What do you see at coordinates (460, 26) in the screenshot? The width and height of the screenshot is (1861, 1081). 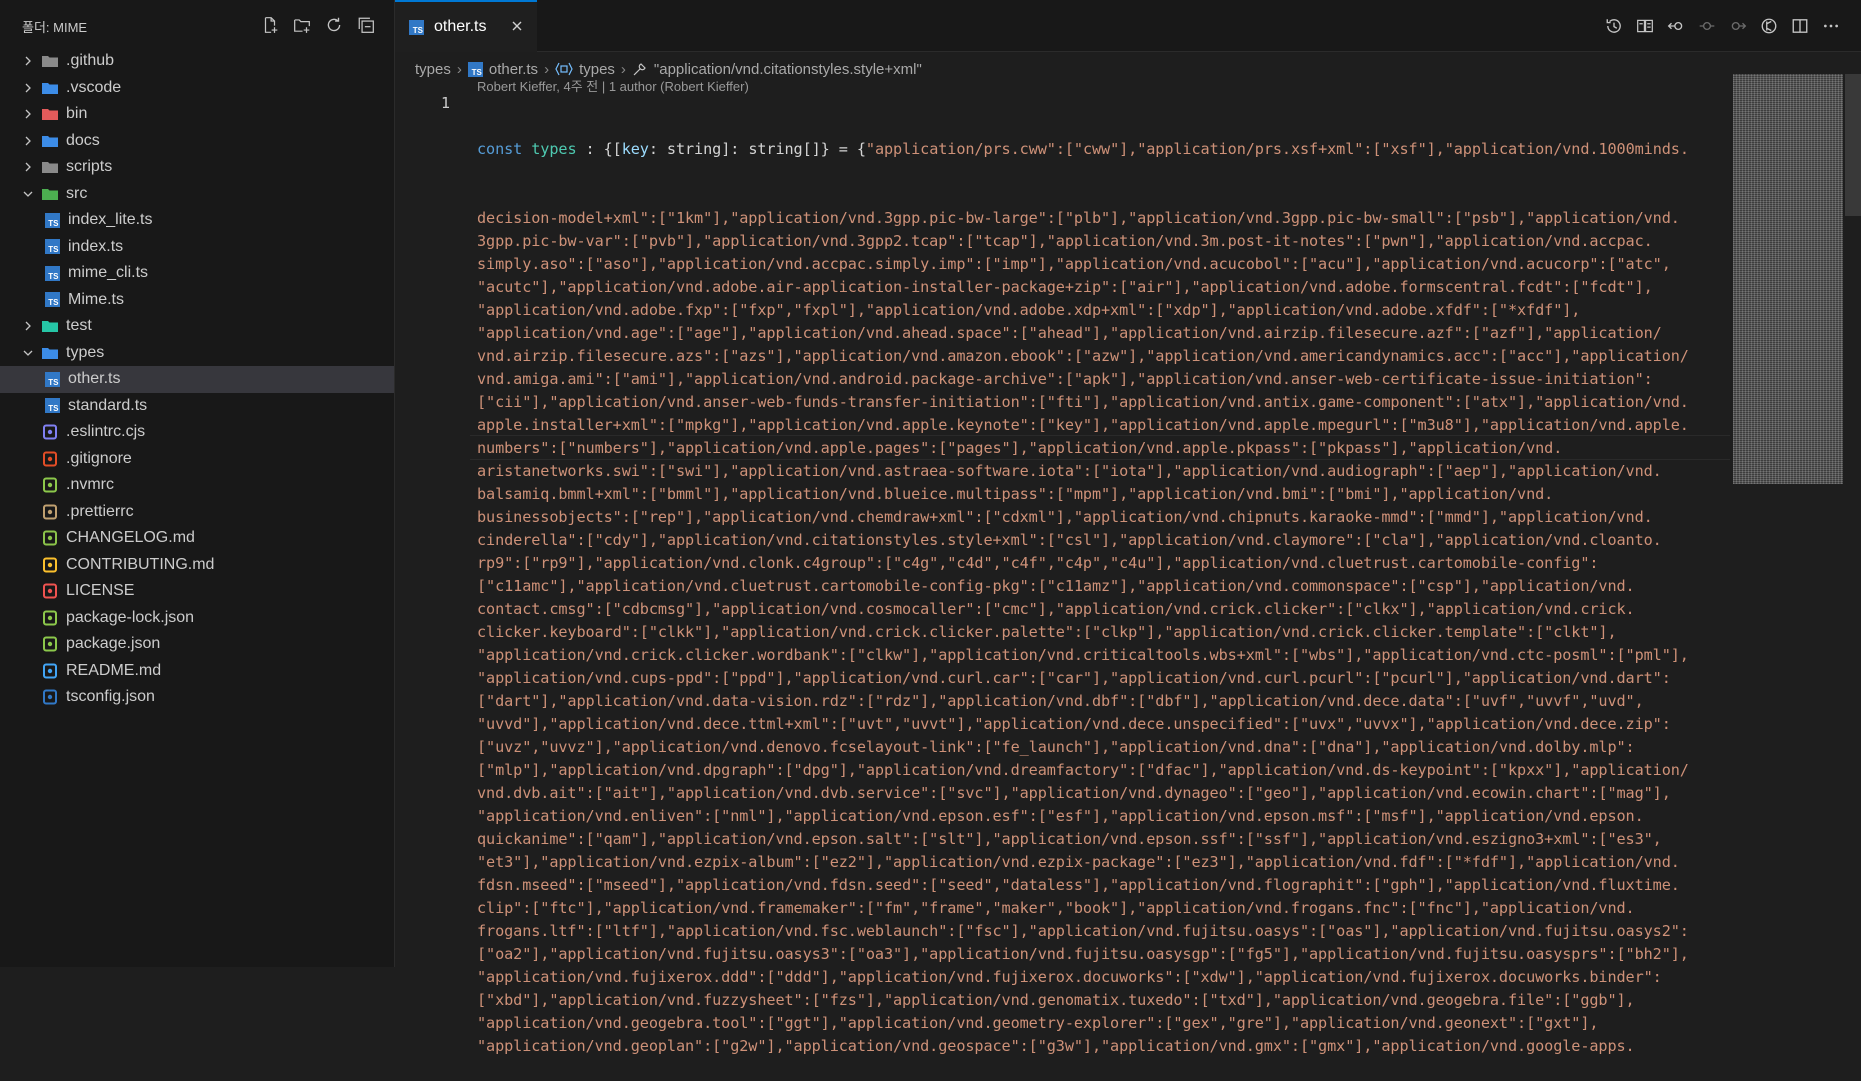 I see `tab-label: other.ts` at bounding box center [460, 26].